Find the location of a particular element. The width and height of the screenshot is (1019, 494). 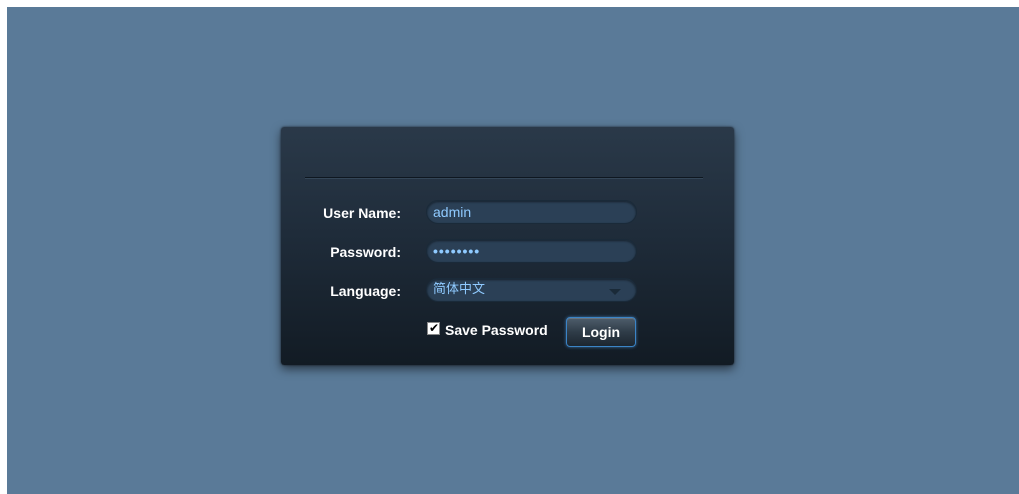

username-field is located at coordinates (531, 212).